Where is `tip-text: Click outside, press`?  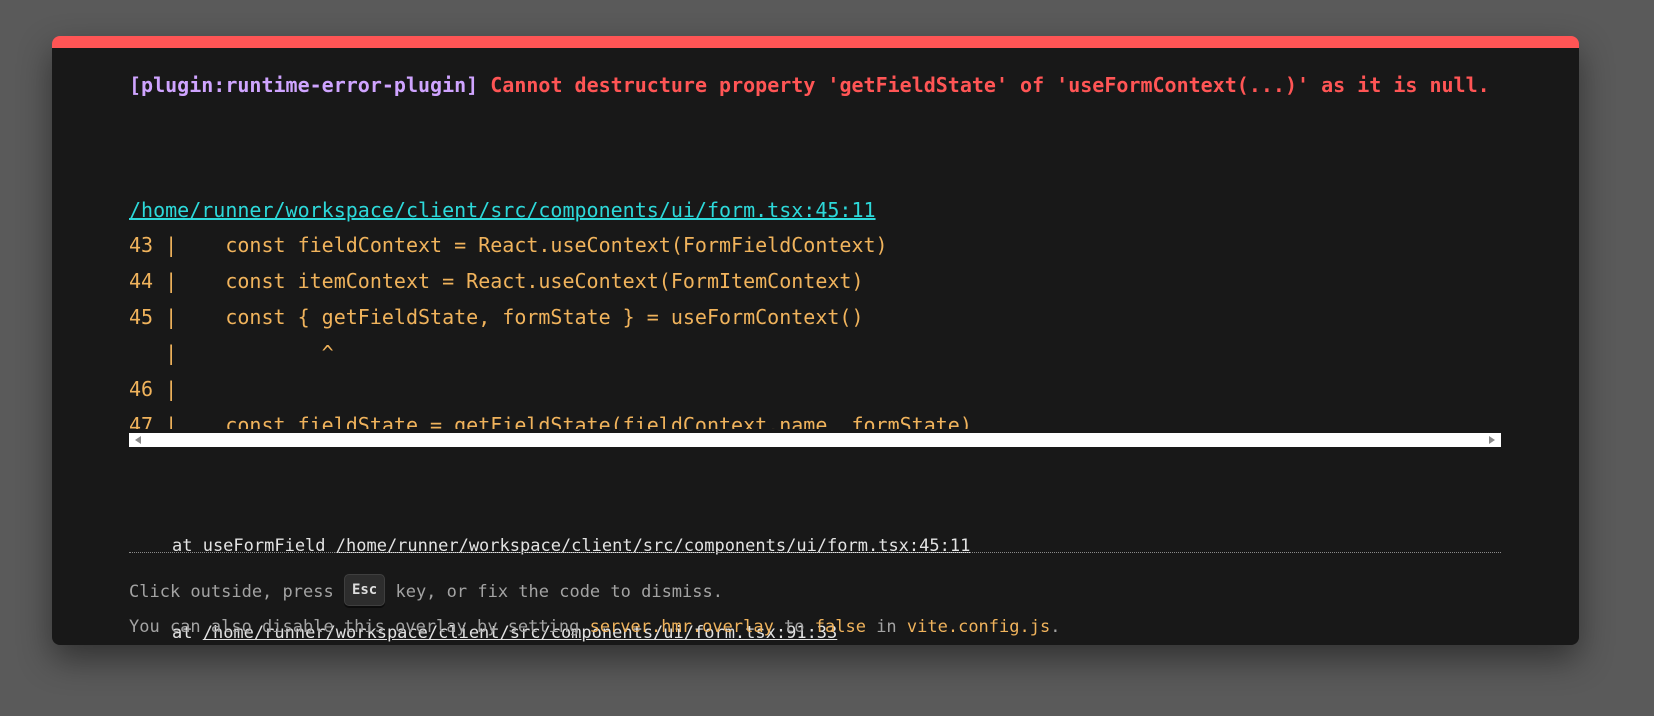 tip-text: Click outside, press is located at coordinates (236, 592).